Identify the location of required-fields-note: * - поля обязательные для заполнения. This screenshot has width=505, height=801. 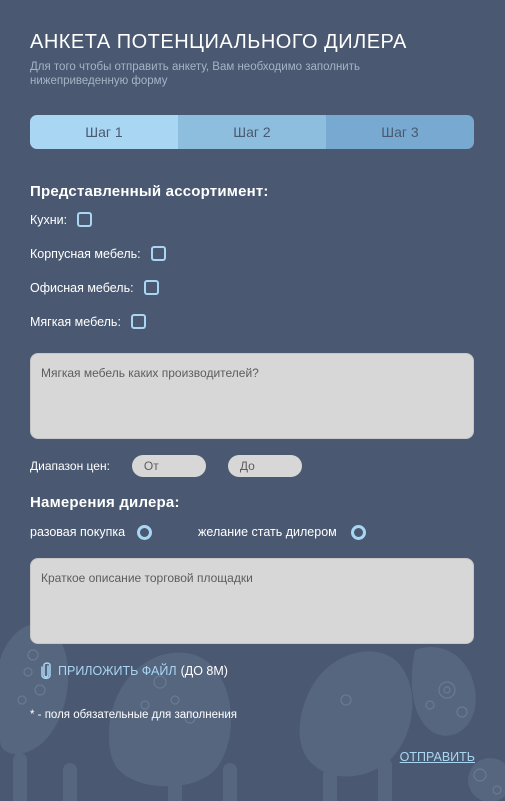
(133, 715).